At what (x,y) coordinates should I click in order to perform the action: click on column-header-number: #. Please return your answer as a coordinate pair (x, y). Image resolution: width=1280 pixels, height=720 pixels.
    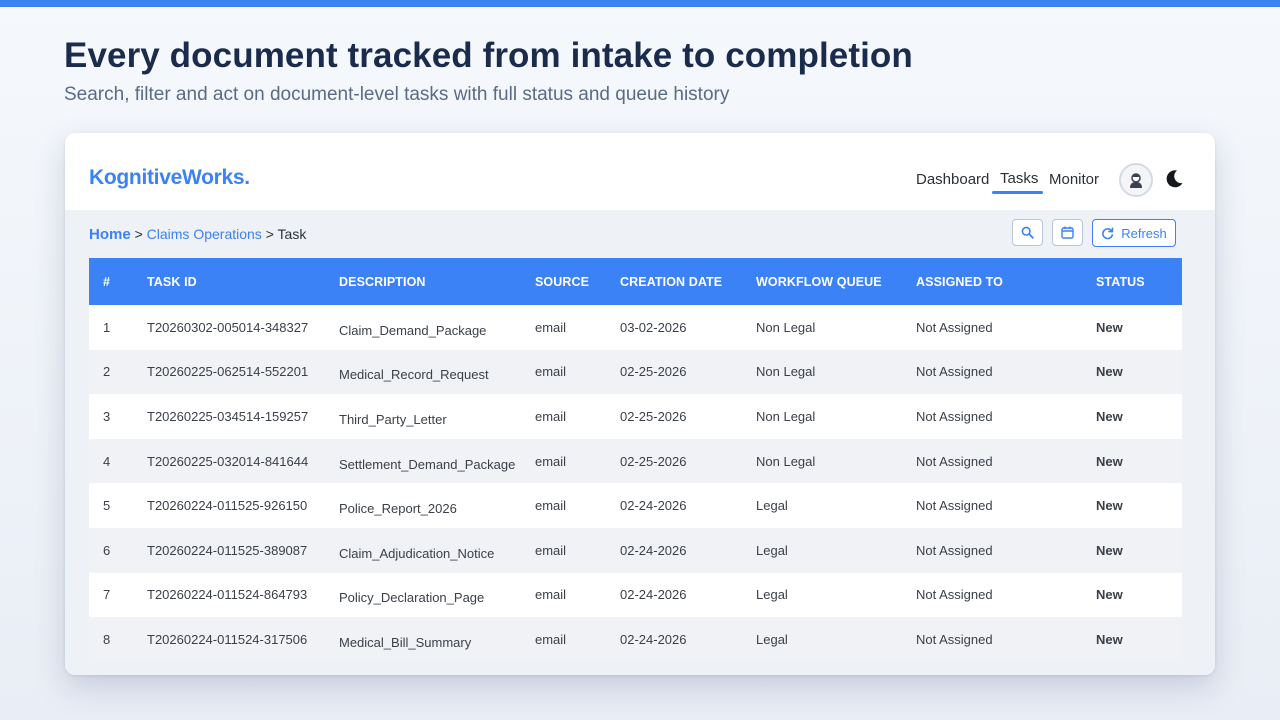
    Looking at the image, I should click on (118, 281).